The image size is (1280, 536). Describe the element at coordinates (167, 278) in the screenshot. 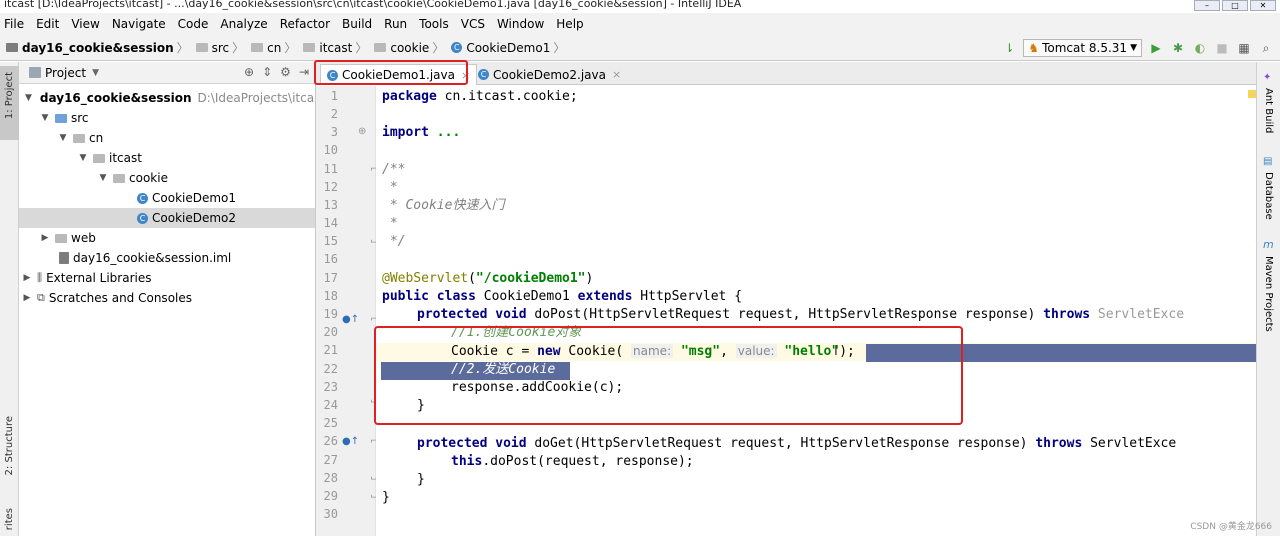

I see `tree-item-external-libraries: ▶ ⫼ External Libraries` at that location.